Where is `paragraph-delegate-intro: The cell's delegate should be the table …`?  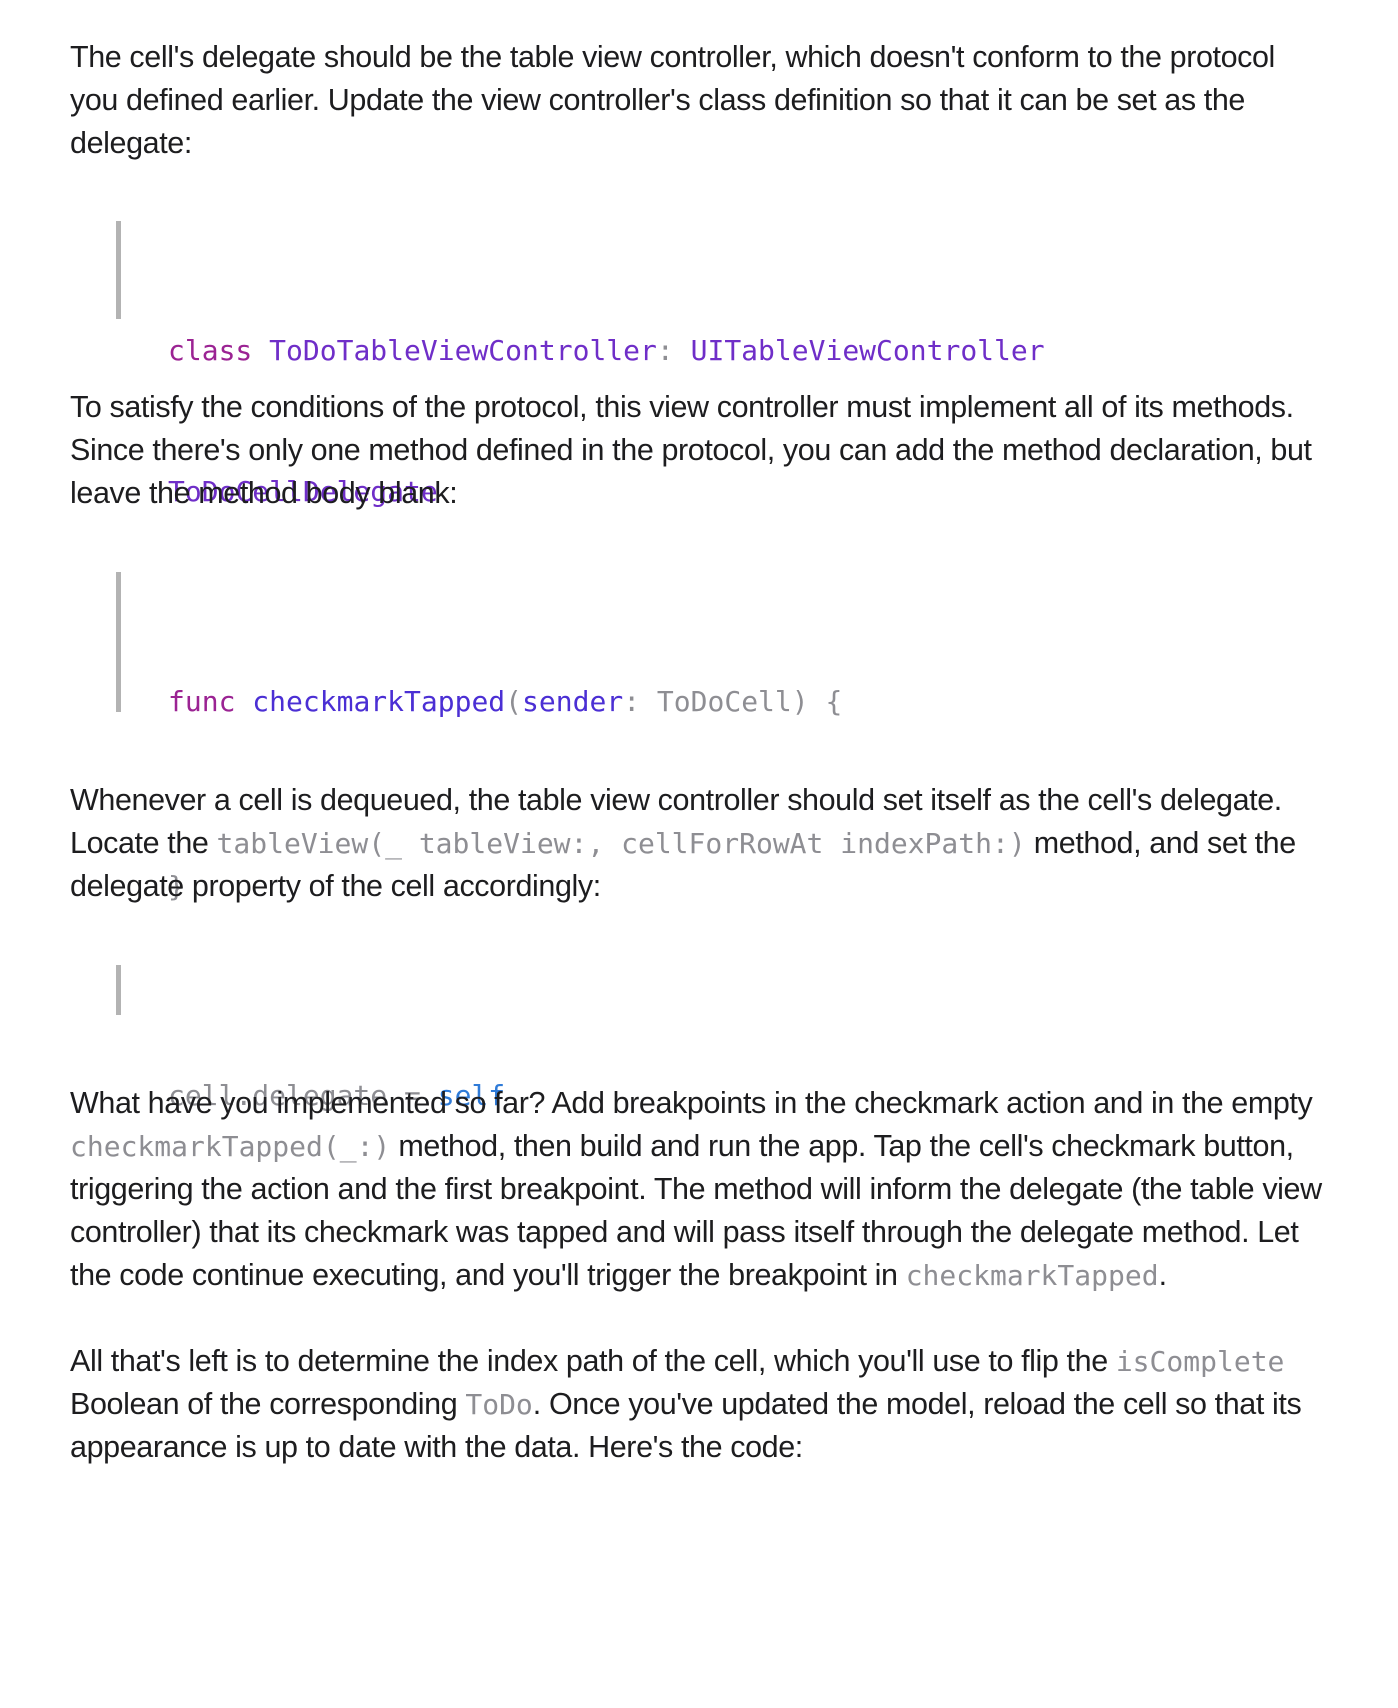 paragraph-delegate-intro: The cell's delegate should be the table … is located at coordinates (672, 100).